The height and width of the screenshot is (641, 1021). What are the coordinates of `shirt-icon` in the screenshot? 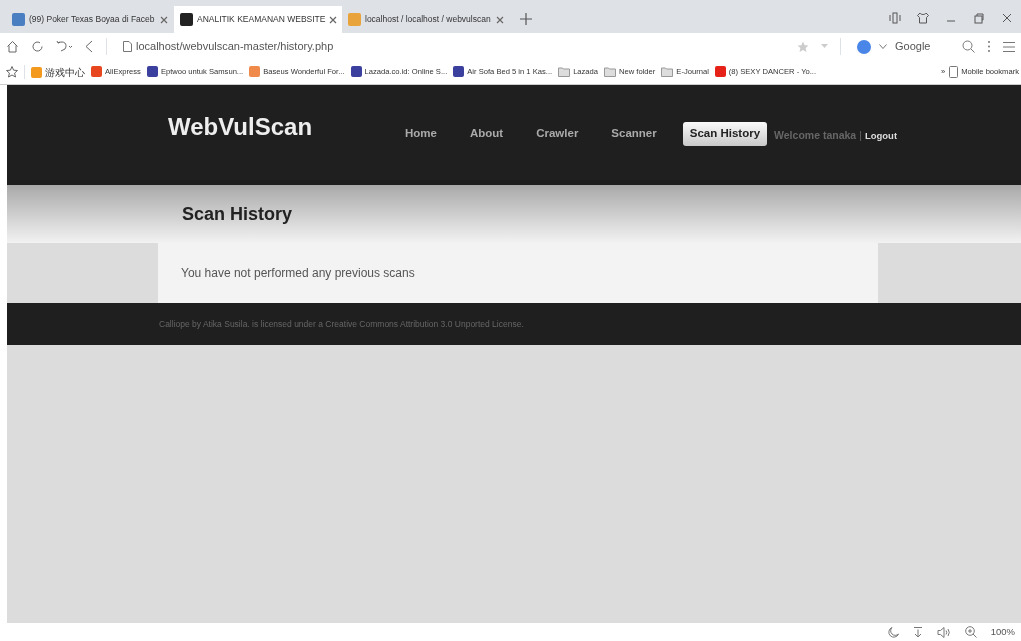 It's located at (923, 18).